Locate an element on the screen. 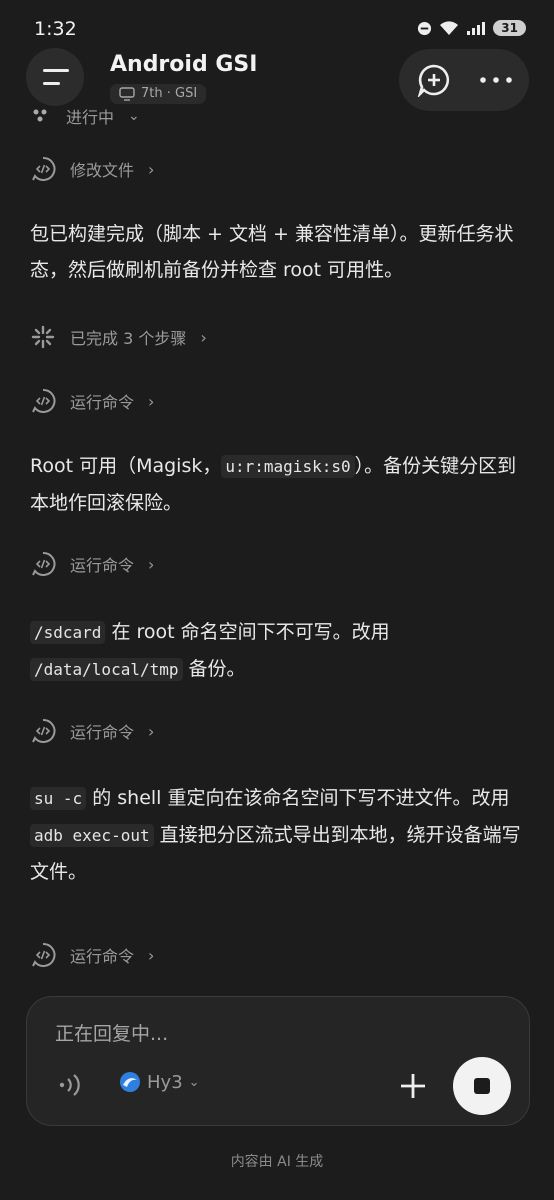 The width and height of the screenshot is (554, 1200). loading-dots-icon is located at coordinates (40, 115).